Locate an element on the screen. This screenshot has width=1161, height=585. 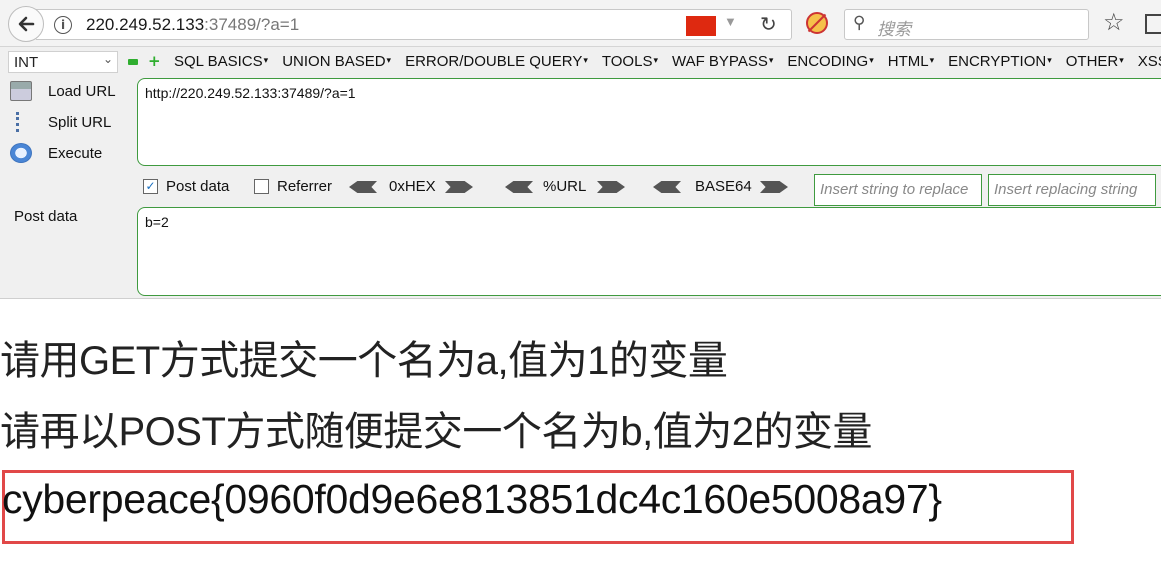
hex-decode-arrow-icon is located at coordinates (363, 187).